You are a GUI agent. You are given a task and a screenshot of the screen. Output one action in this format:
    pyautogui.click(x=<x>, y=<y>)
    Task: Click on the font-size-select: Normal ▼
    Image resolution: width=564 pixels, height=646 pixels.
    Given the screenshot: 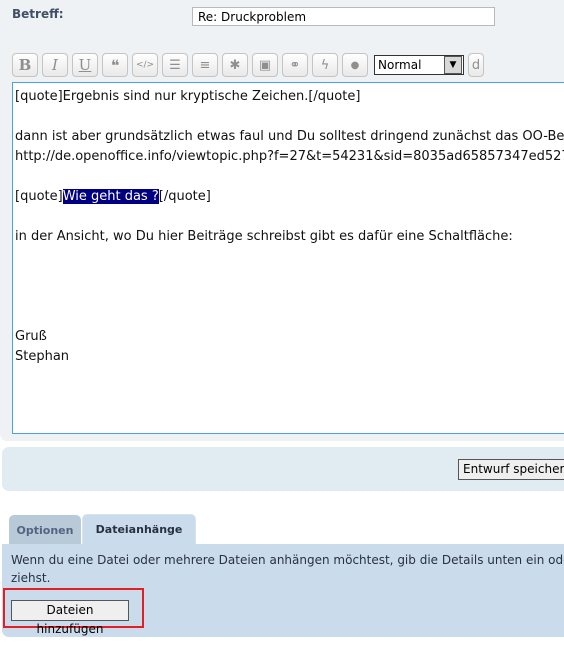 What is the action you would take?
    pyautogui.click(x=419, y=65)
    